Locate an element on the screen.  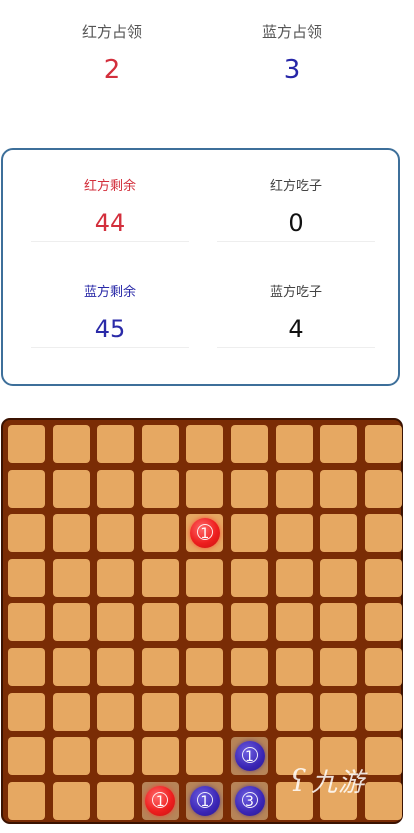
piece-count: 3 is located at coordinates (249, 801).